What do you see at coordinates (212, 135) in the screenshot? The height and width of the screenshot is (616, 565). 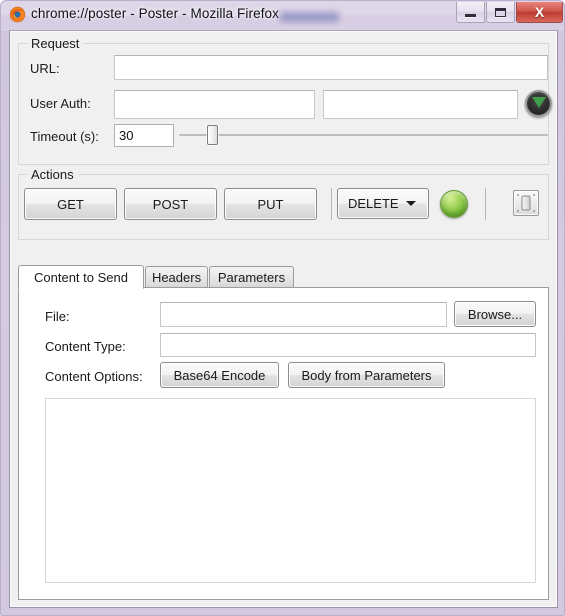 I see `timeout-slider-thumb` at bounding box center [212, 135].